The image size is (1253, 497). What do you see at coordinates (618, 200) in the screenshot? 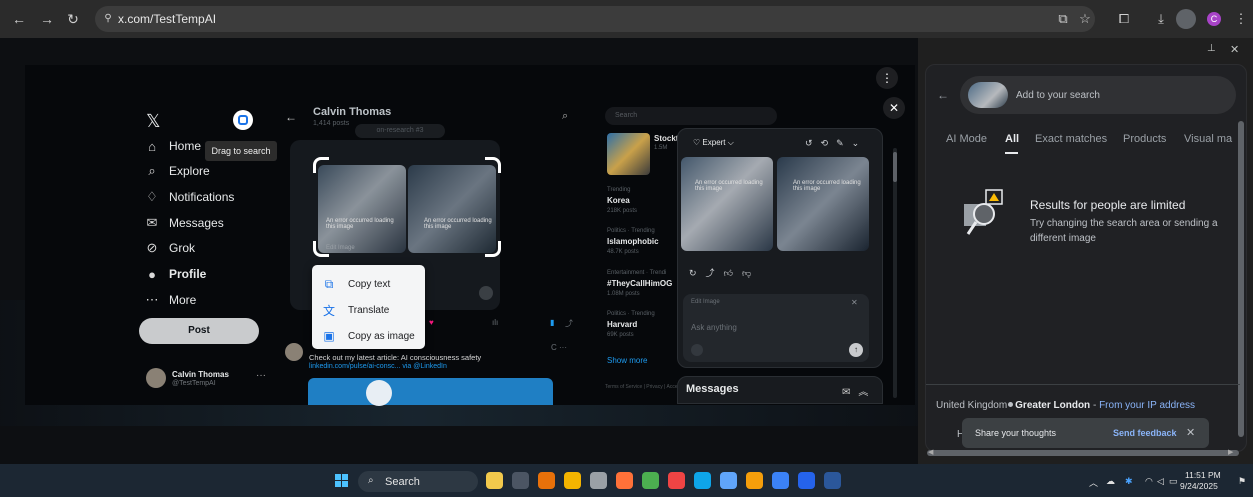
I see `trend-name: Korea` at bounding box center [618, 200].